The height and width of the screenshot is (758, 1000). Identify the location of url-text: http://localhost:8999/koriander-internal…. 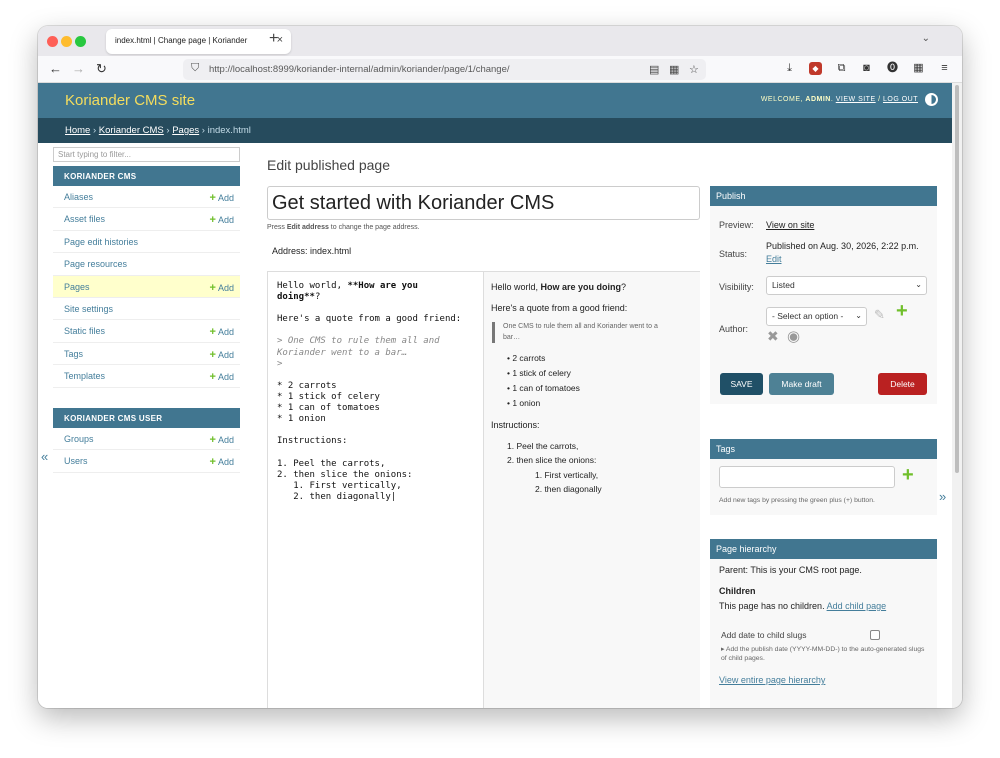
(359, 69).